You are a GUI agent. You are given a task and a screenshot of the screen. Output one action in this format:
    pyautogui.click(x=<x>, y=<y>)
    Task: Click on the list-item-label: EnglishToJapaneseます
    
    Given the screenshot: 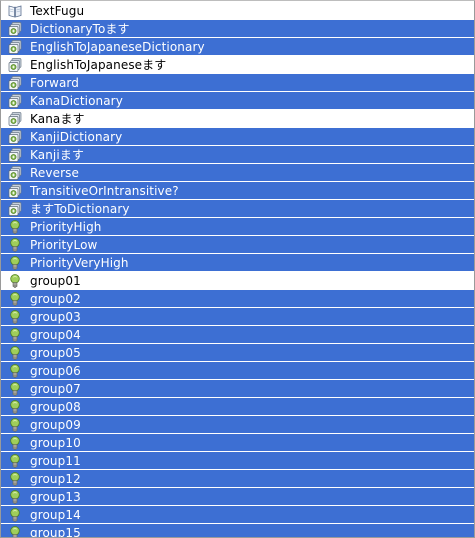 What is the action you would take?
    pyautogui.click(x=98, y=64)
    